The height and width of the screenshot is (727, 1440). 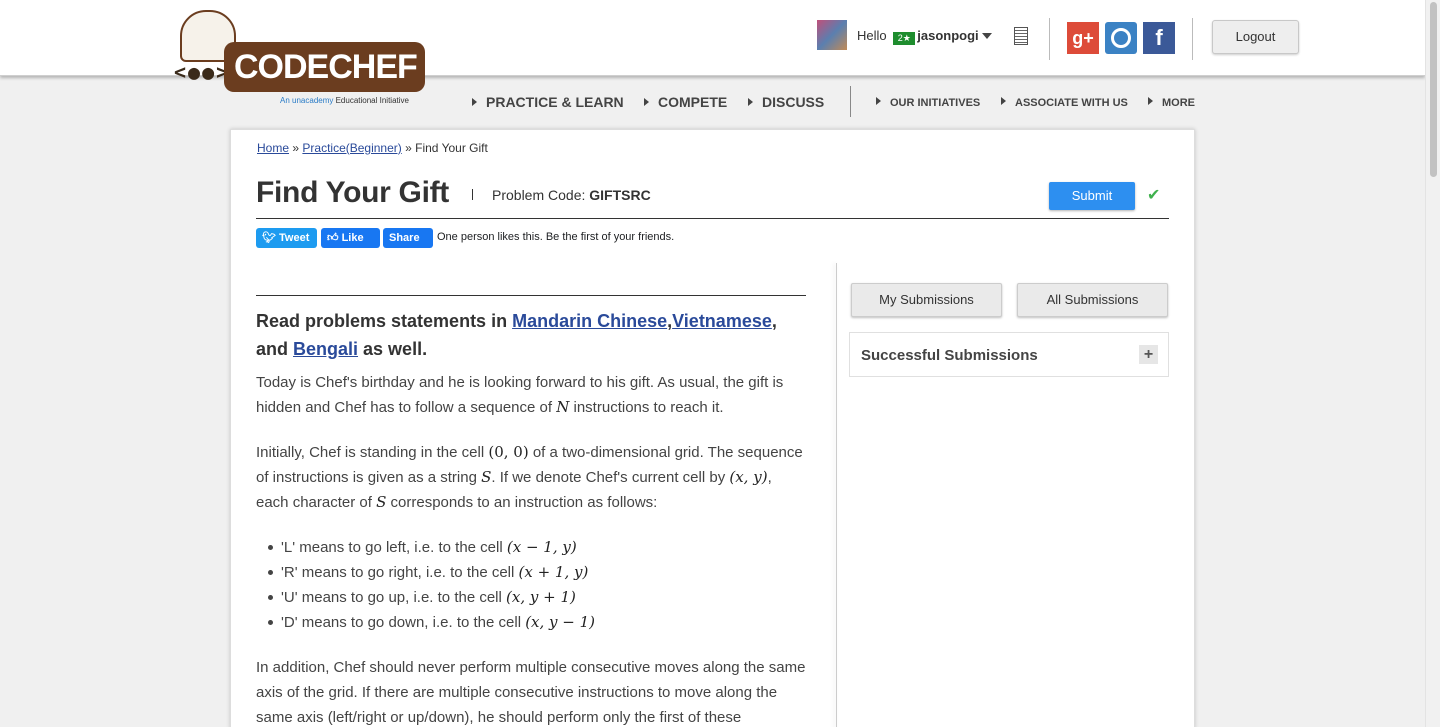 What do you see at coordinates (1092, 300) in the screenshot?
I see `all-submissions-button: All Submissions` at bounding box center [1092, 300].